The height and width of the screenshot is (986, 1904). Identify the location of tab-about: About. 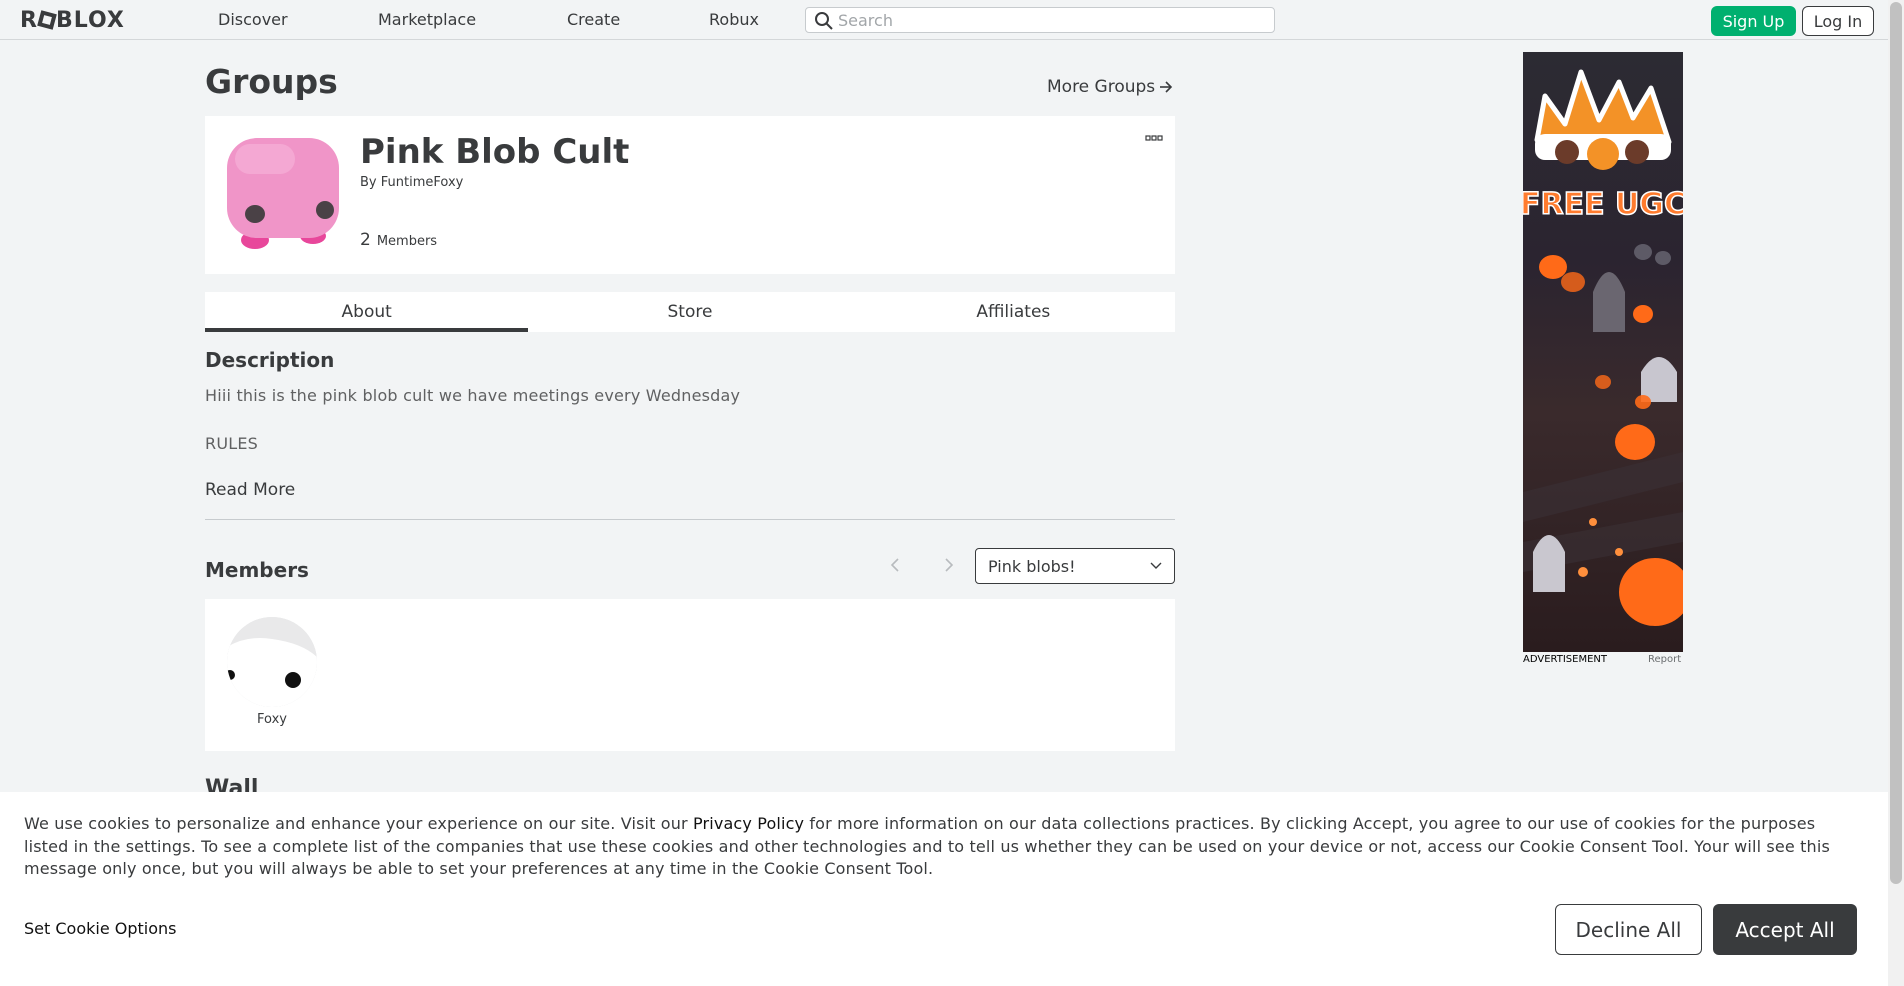
(367, 312).